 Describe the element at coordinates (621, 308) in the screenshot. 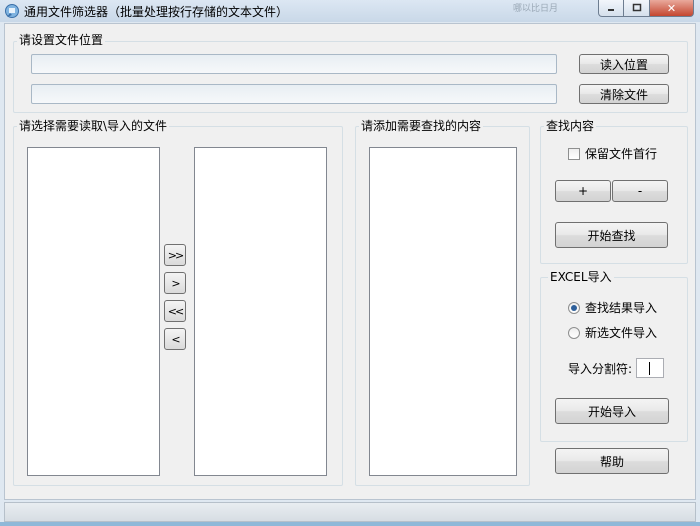

I see `import-results-label: 查找结果导入` at that location.